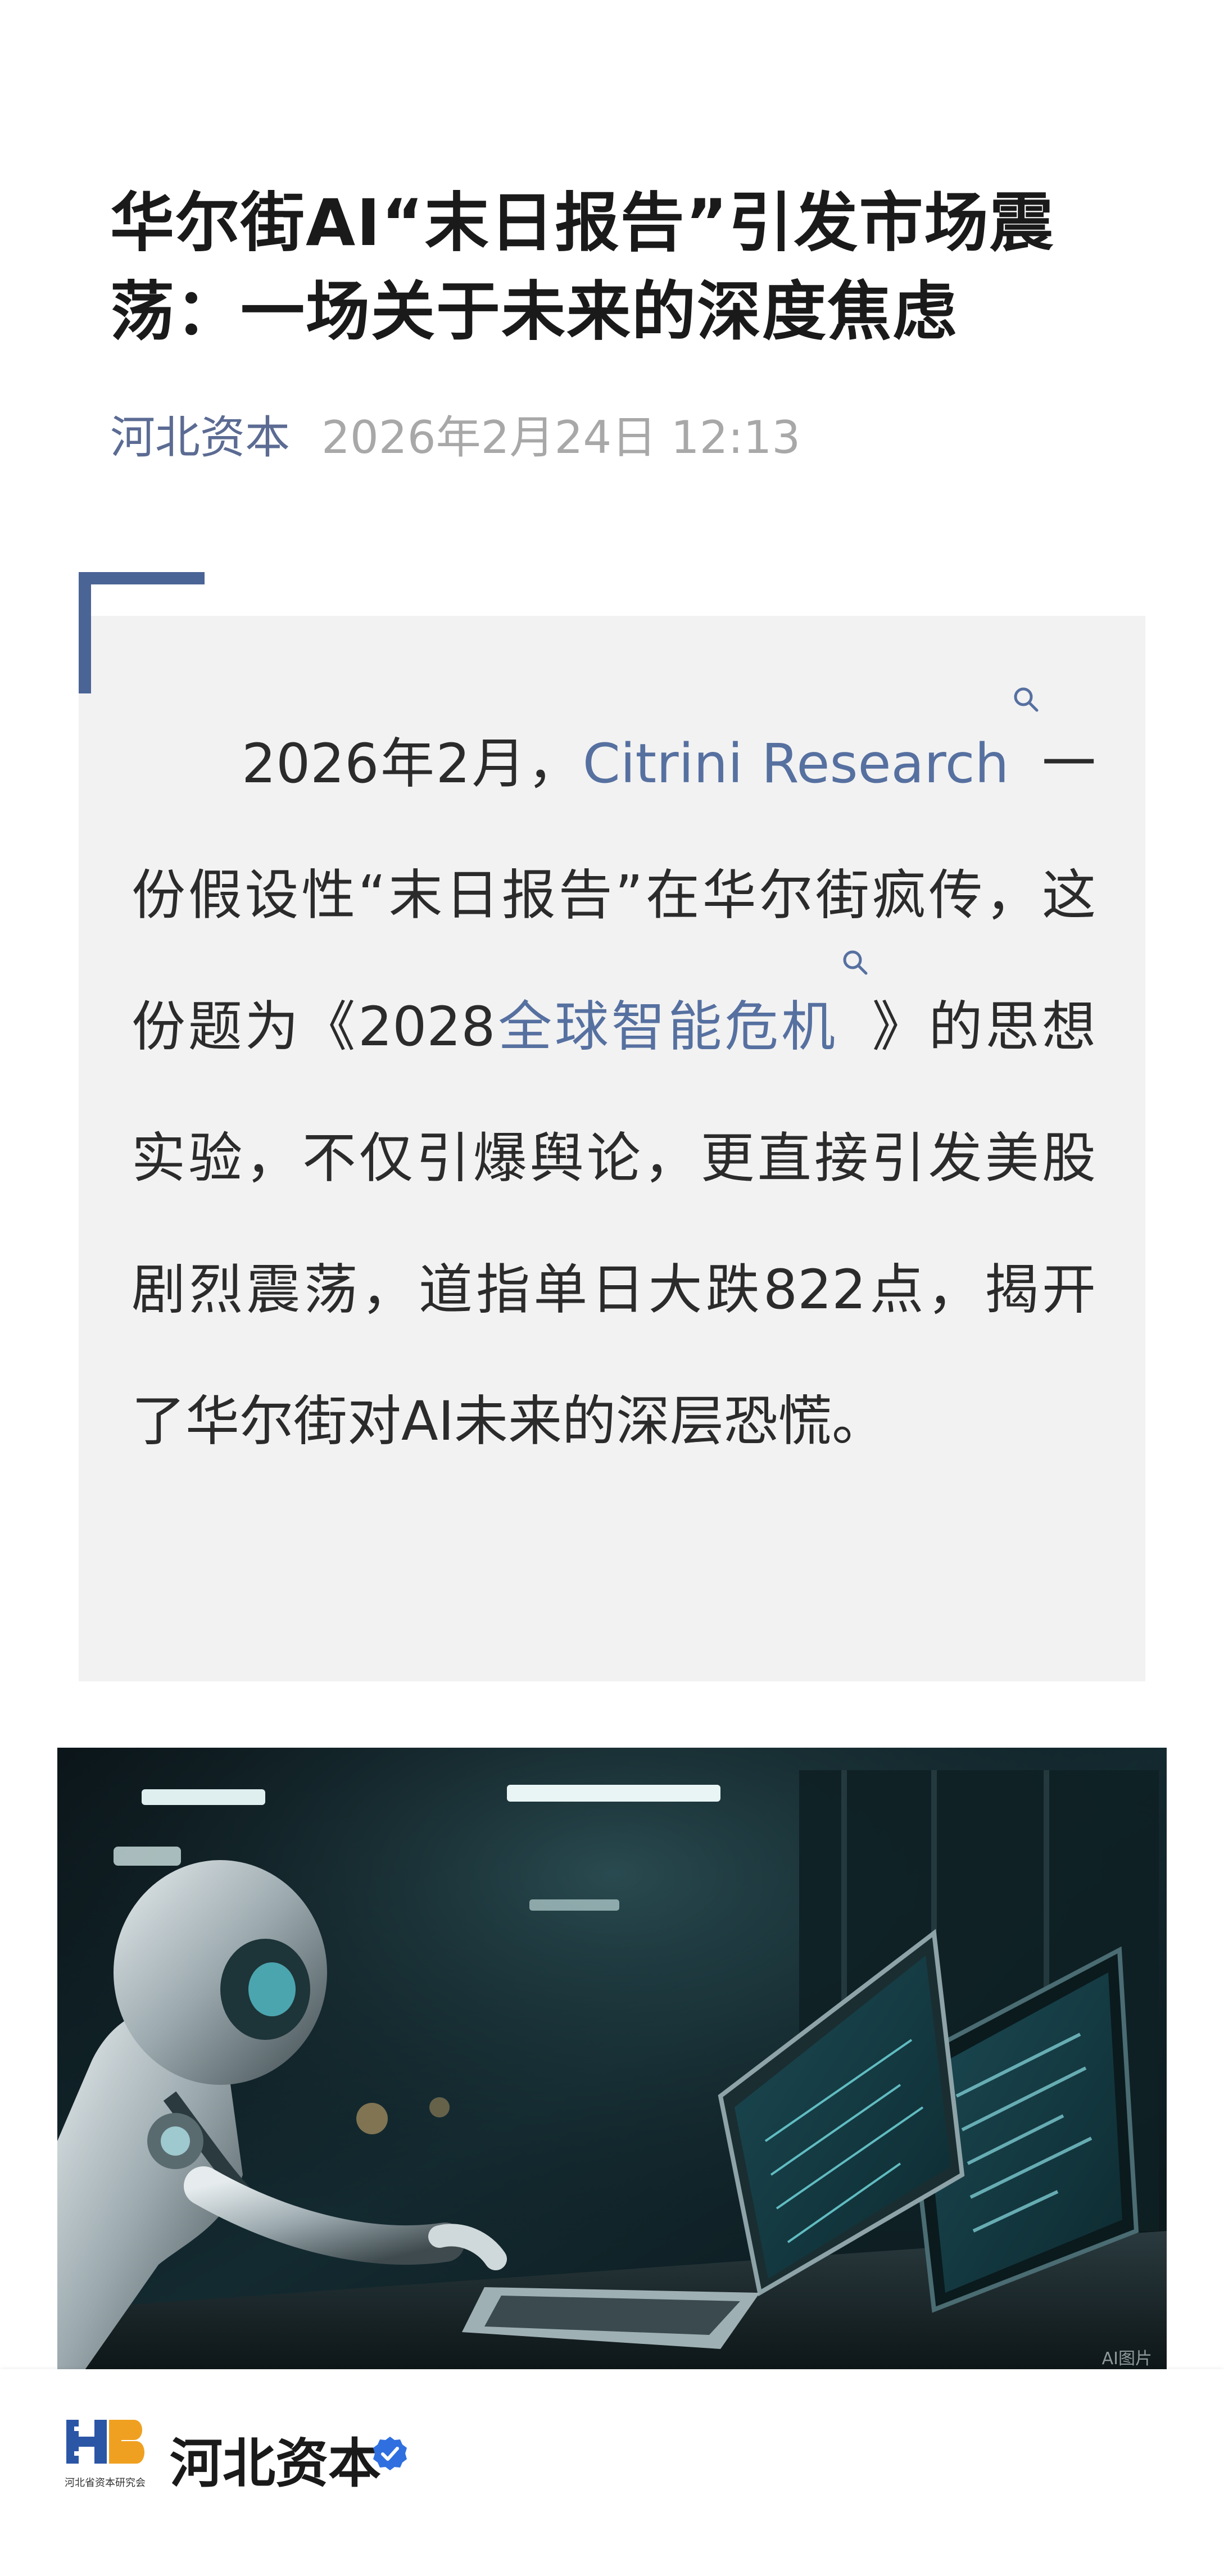  I want to click on global-intelligence-crisis-link: 全球智能危机, so click(682, 1004).